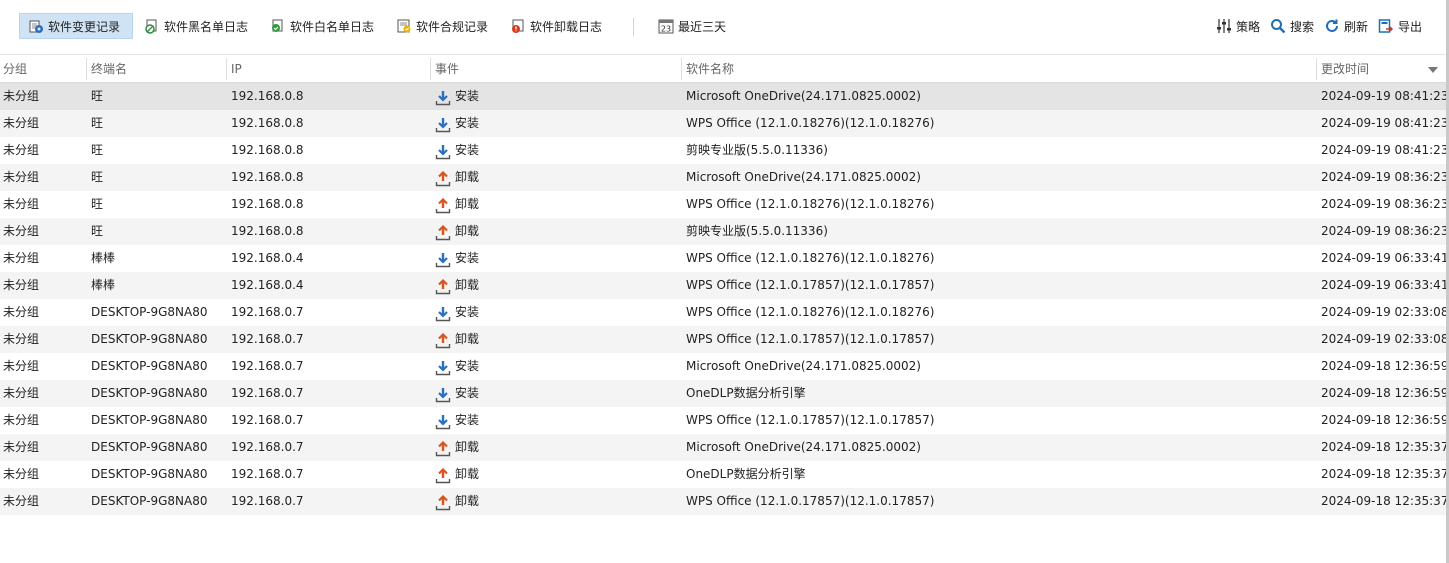  What do you see at coordinates (692, 26) in the screenshot?
I see `recent-three-days-button: 23 最近三天` at bounding box center [692, 26].